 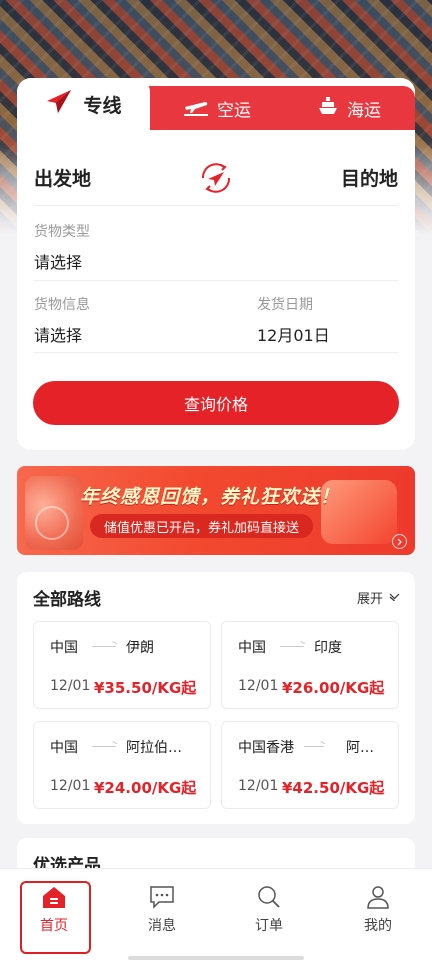 What do you see at coordinates (293, 335) in the screenshot?
I see `ship-date-value: 12月01日` at bounding box center [293, 335].